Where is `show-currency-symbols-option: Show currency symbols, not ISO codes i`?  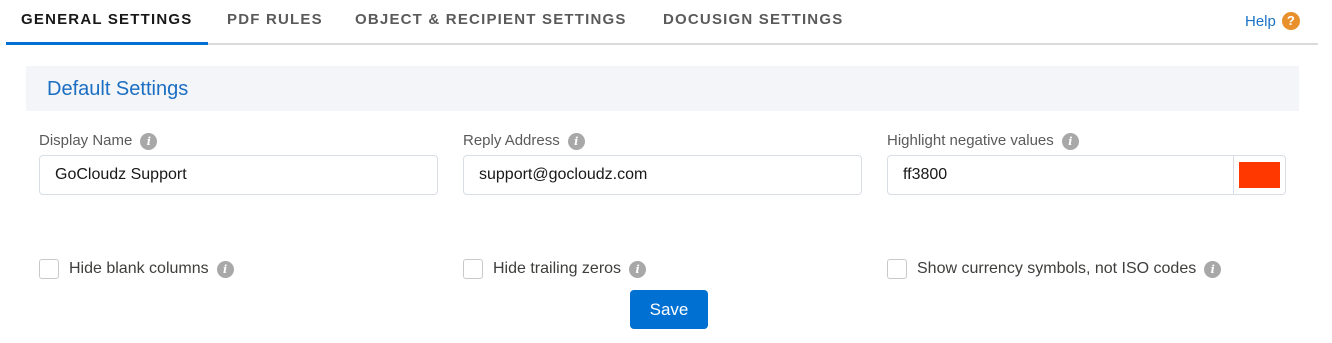
show-currency-symbols-option: Show currency symbols, not ISO codes i is located at coordinates (1054, 270).